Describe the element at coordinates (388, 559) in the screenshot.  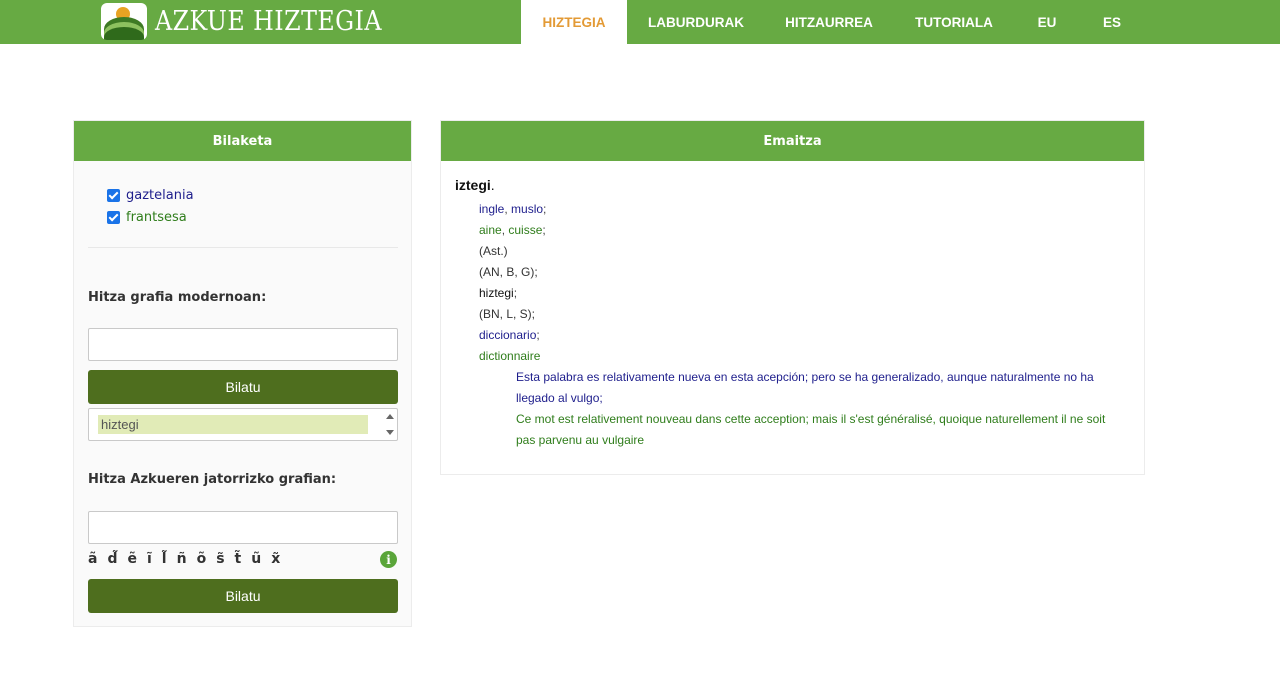
I see `info-icon: i` at that location.